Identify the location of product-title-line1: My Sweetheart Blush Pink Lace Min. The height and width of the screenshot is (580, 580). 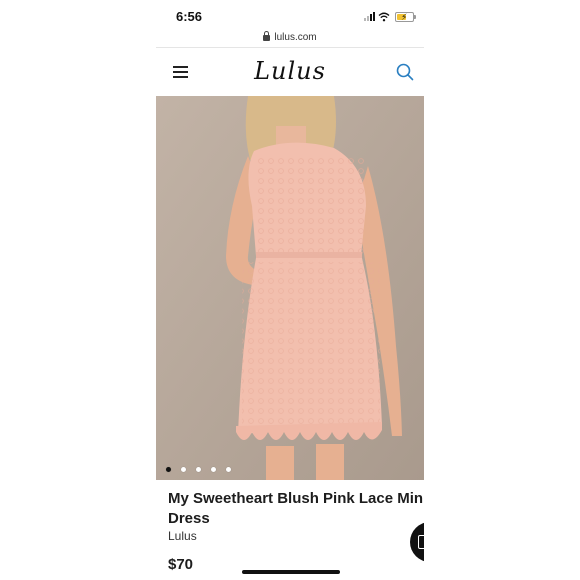
(296, 498).